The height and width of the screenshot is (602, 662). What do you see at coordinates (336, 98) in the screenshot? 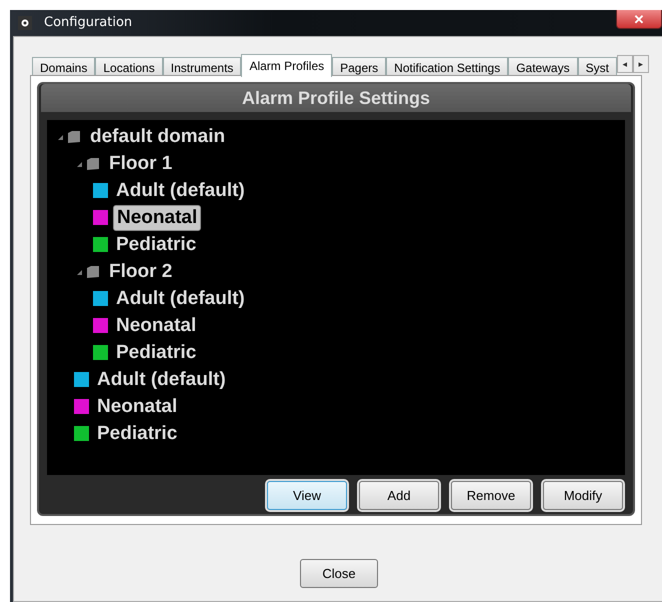
I see `panel-title: Alarm Profile Settings` at bounding box center [336, 98].